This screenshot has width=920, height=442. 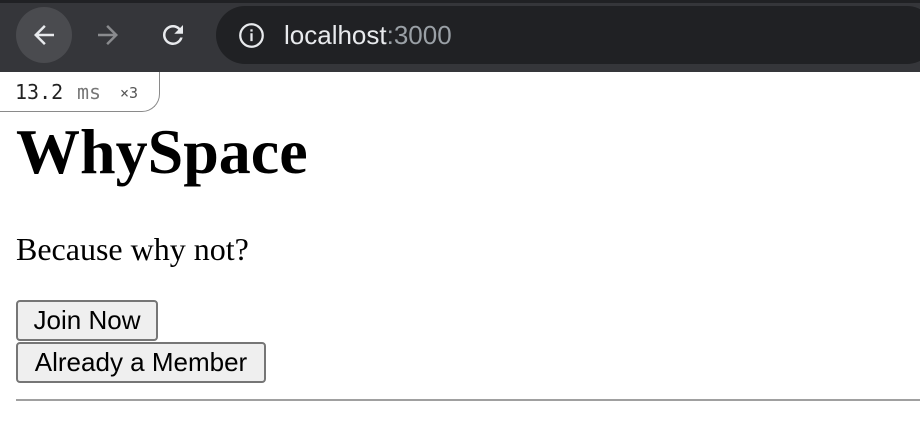 I want to click on address-bar: localhost:3000, so click(x=568, y=35).